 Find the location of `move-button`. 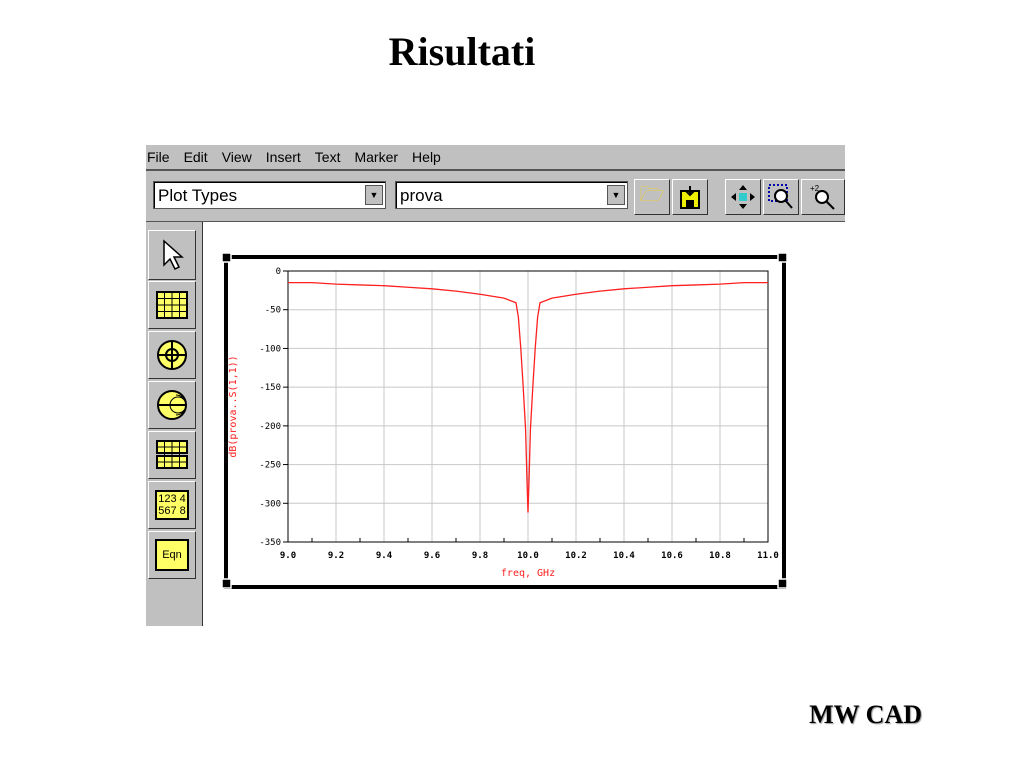

move-button is located at coordinates (743, 197).